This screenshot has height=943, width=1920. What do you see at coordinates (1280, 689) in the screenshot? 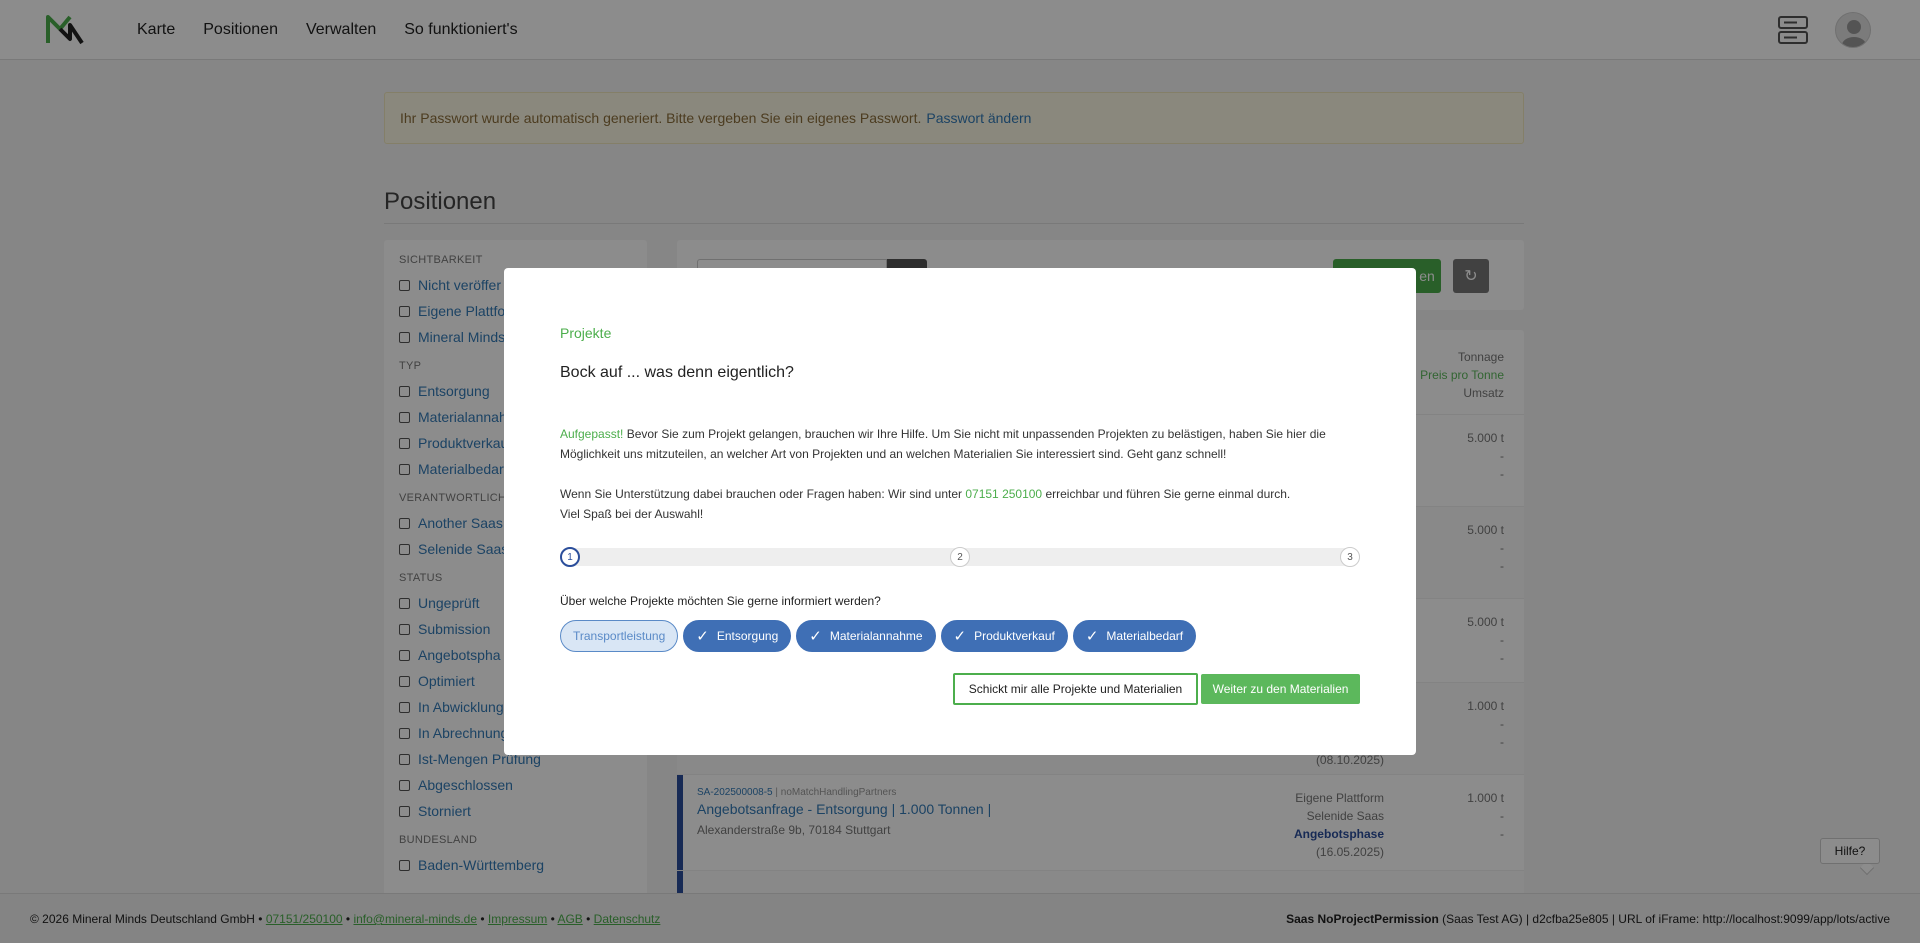
I see `continue-to-materials-button: Weiter zu den Materialien` at bounding box center [1280, 689].